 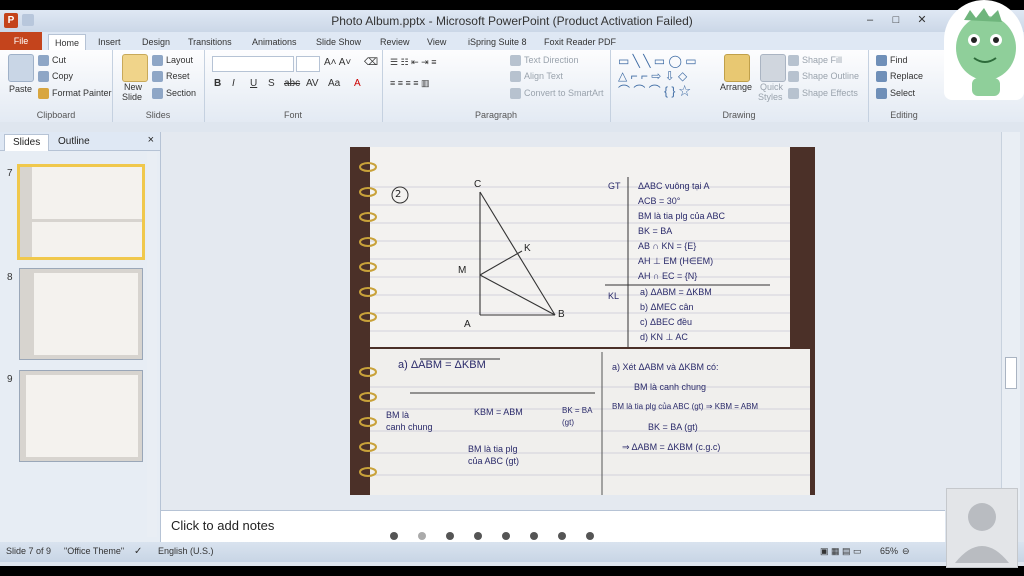 I want to click on bold-button: B, so click(x=217, y=83).